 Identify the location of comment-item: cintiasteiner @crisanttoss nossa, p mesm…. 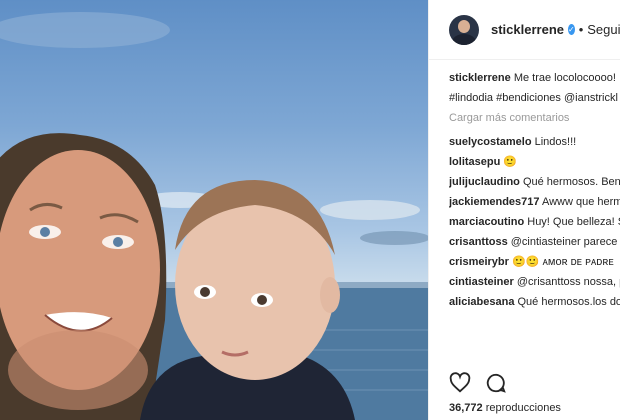
(534, 282).